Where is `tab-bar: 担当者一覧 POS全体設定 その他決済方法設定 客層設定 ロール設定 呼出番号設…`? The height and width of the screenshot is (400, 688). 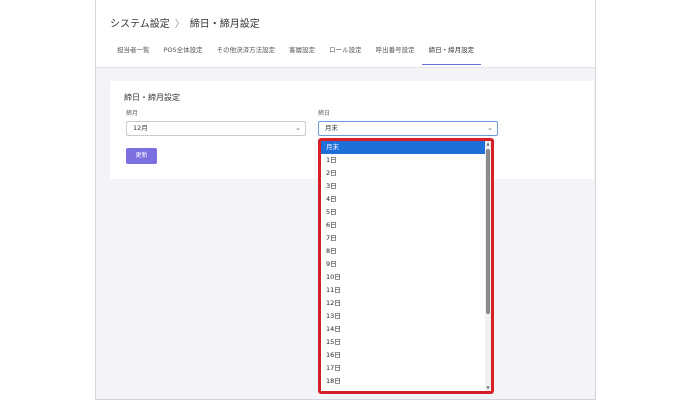
tab-bar: 担当者一覧 POS全体設定 その他決済方法設定 客層設定 ロール設定 呼出番号設… is located at coordinates (296, 55).